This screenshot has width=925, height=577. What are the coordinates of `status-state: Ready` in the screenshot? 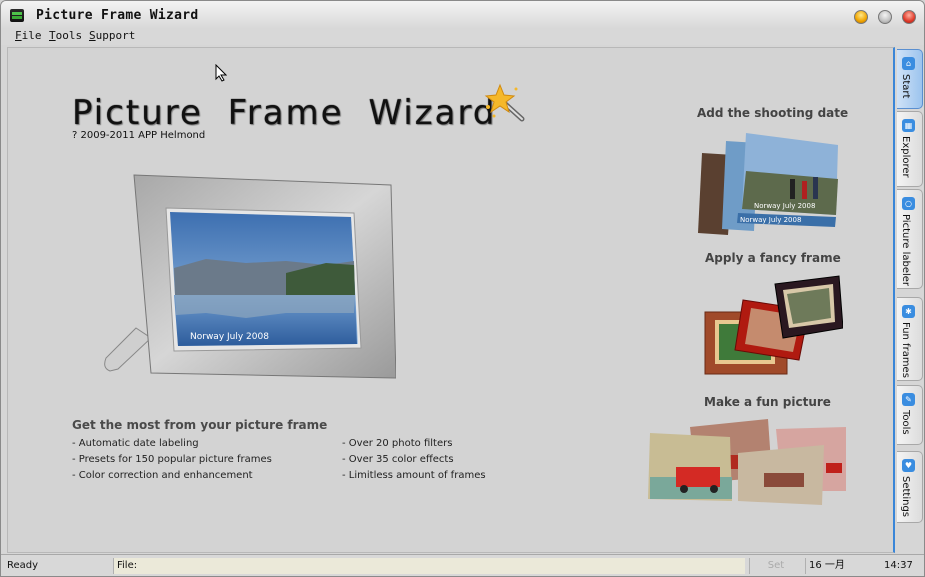 It's located at (23, 565).